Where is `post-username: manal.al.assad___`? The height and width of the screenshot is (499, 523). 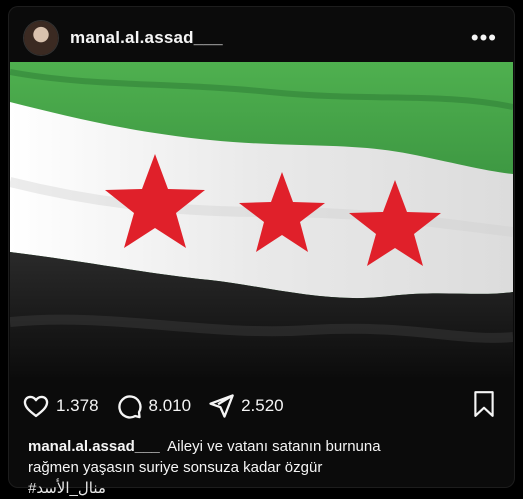 post-username: manal.al.assad___ is located at coordinates (146, 38).